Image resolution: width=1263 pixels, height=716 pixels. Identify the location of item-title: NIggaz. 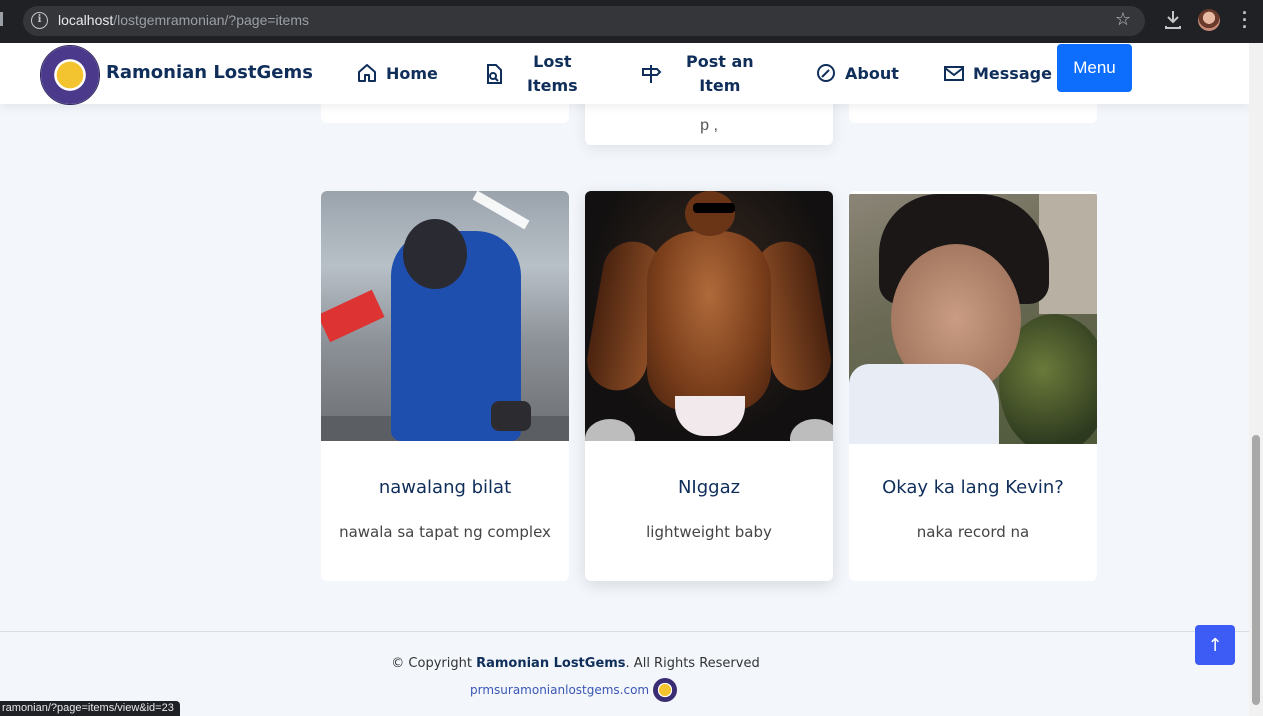
(709, 487).